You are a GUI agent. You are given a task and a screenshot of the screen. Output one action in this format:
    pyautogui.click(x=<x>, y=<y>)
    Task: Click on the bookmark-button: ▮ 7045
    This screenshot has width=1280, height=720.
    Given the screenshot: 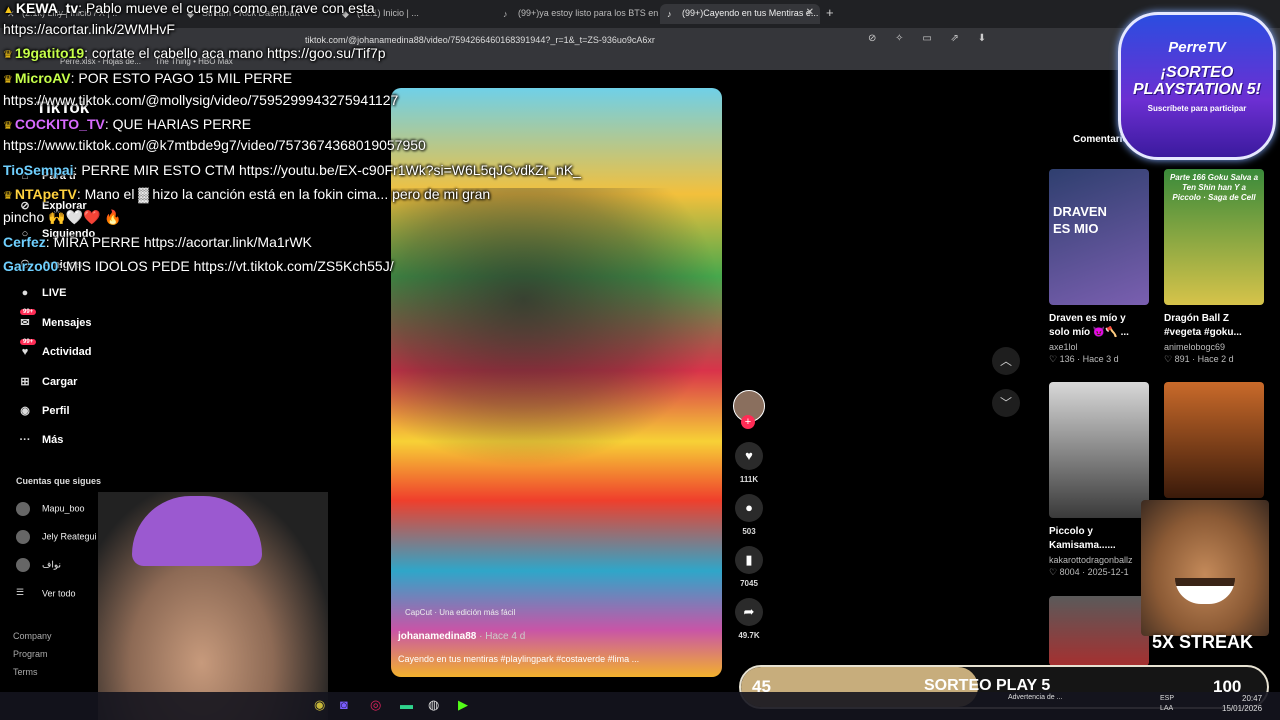 What is the action you would take?
    pyautogui.click(x=749, y=567)
    